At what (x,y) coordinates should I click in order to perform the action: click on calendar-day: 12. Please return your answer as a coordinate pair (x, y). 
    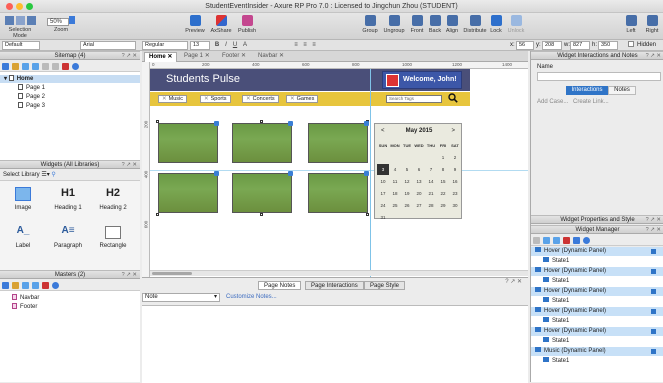
    Looking at the image, I should click on (407, 181).